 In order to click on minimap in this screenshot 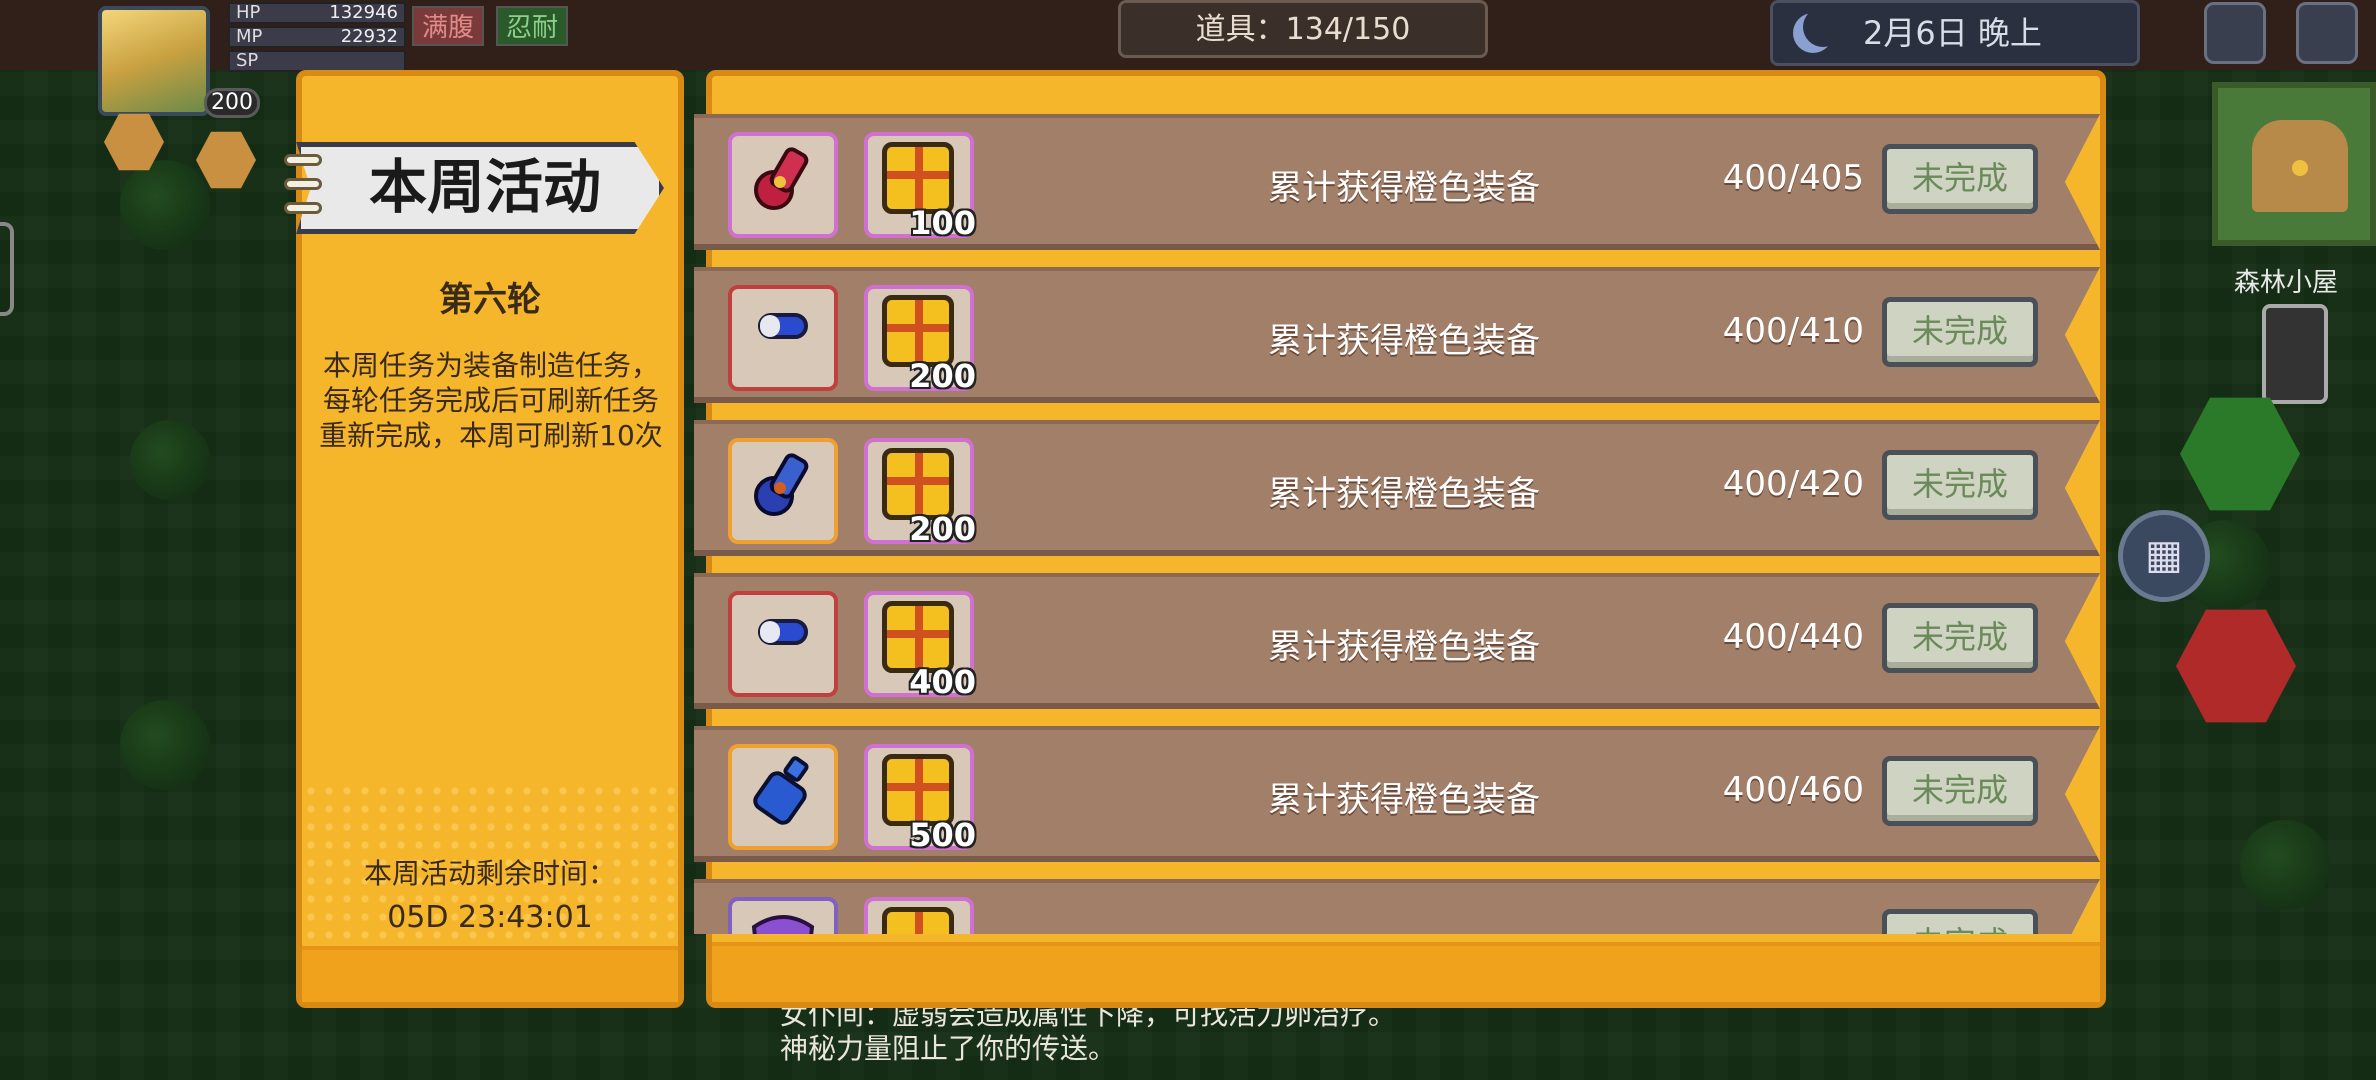, I will do `click(2294, 164)`.